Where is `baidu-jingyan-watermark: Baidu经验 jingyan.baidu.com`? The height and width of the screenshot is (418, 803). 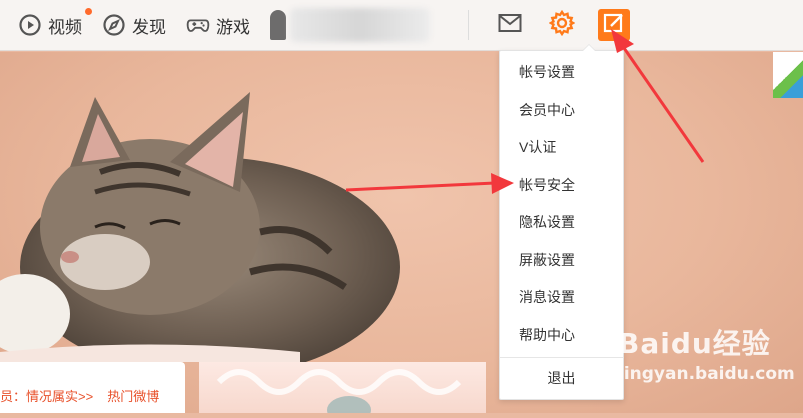
baidu-jingyan-watermark: Baidu经验 jingyan.baidu.com is located at coordinates (708, 357).